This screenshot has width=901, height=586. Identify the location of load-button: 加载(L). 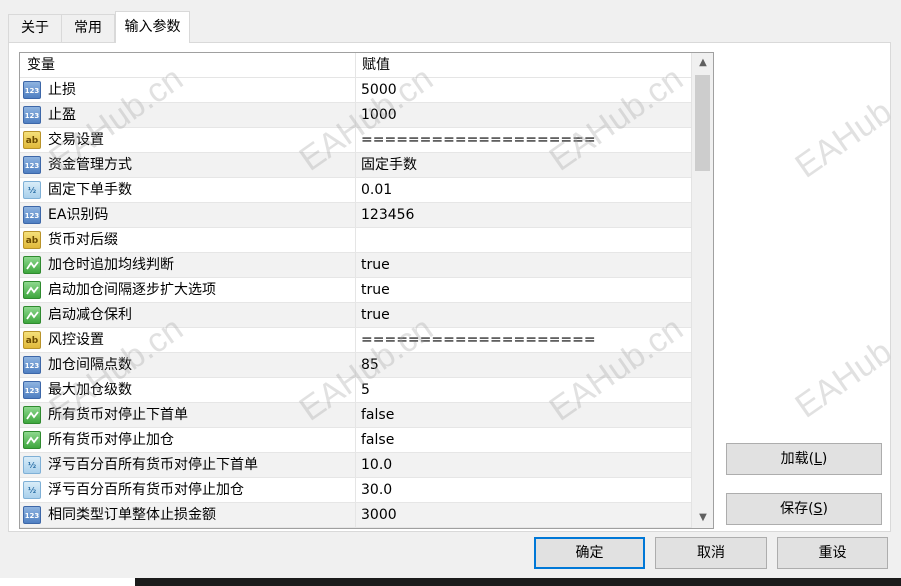
(804, 459).